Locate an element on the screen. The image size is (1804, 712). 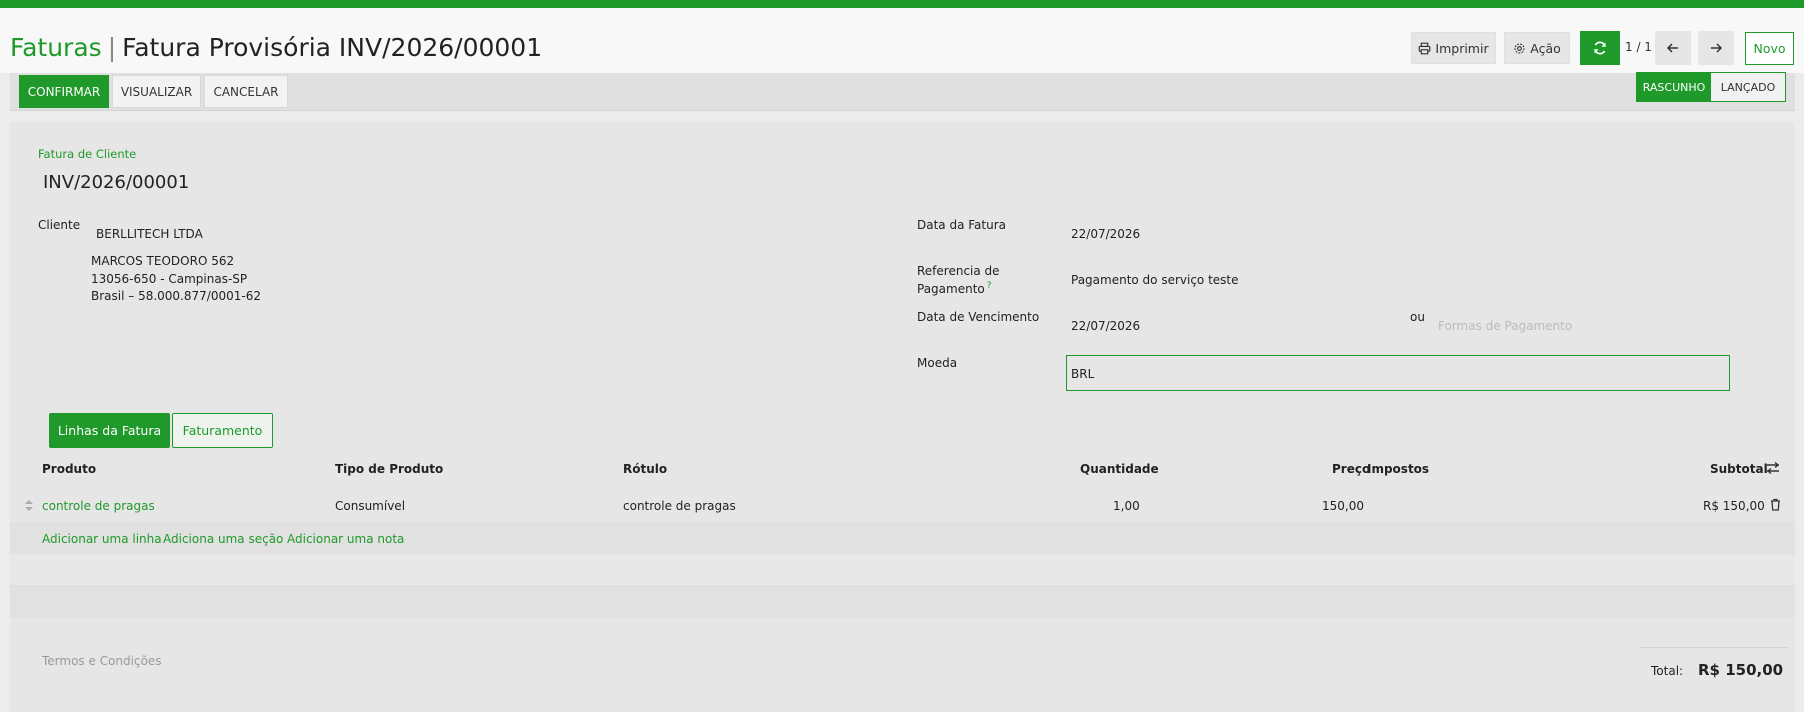
cancel-button: CANCELAR is located at coordinates (246, 91).